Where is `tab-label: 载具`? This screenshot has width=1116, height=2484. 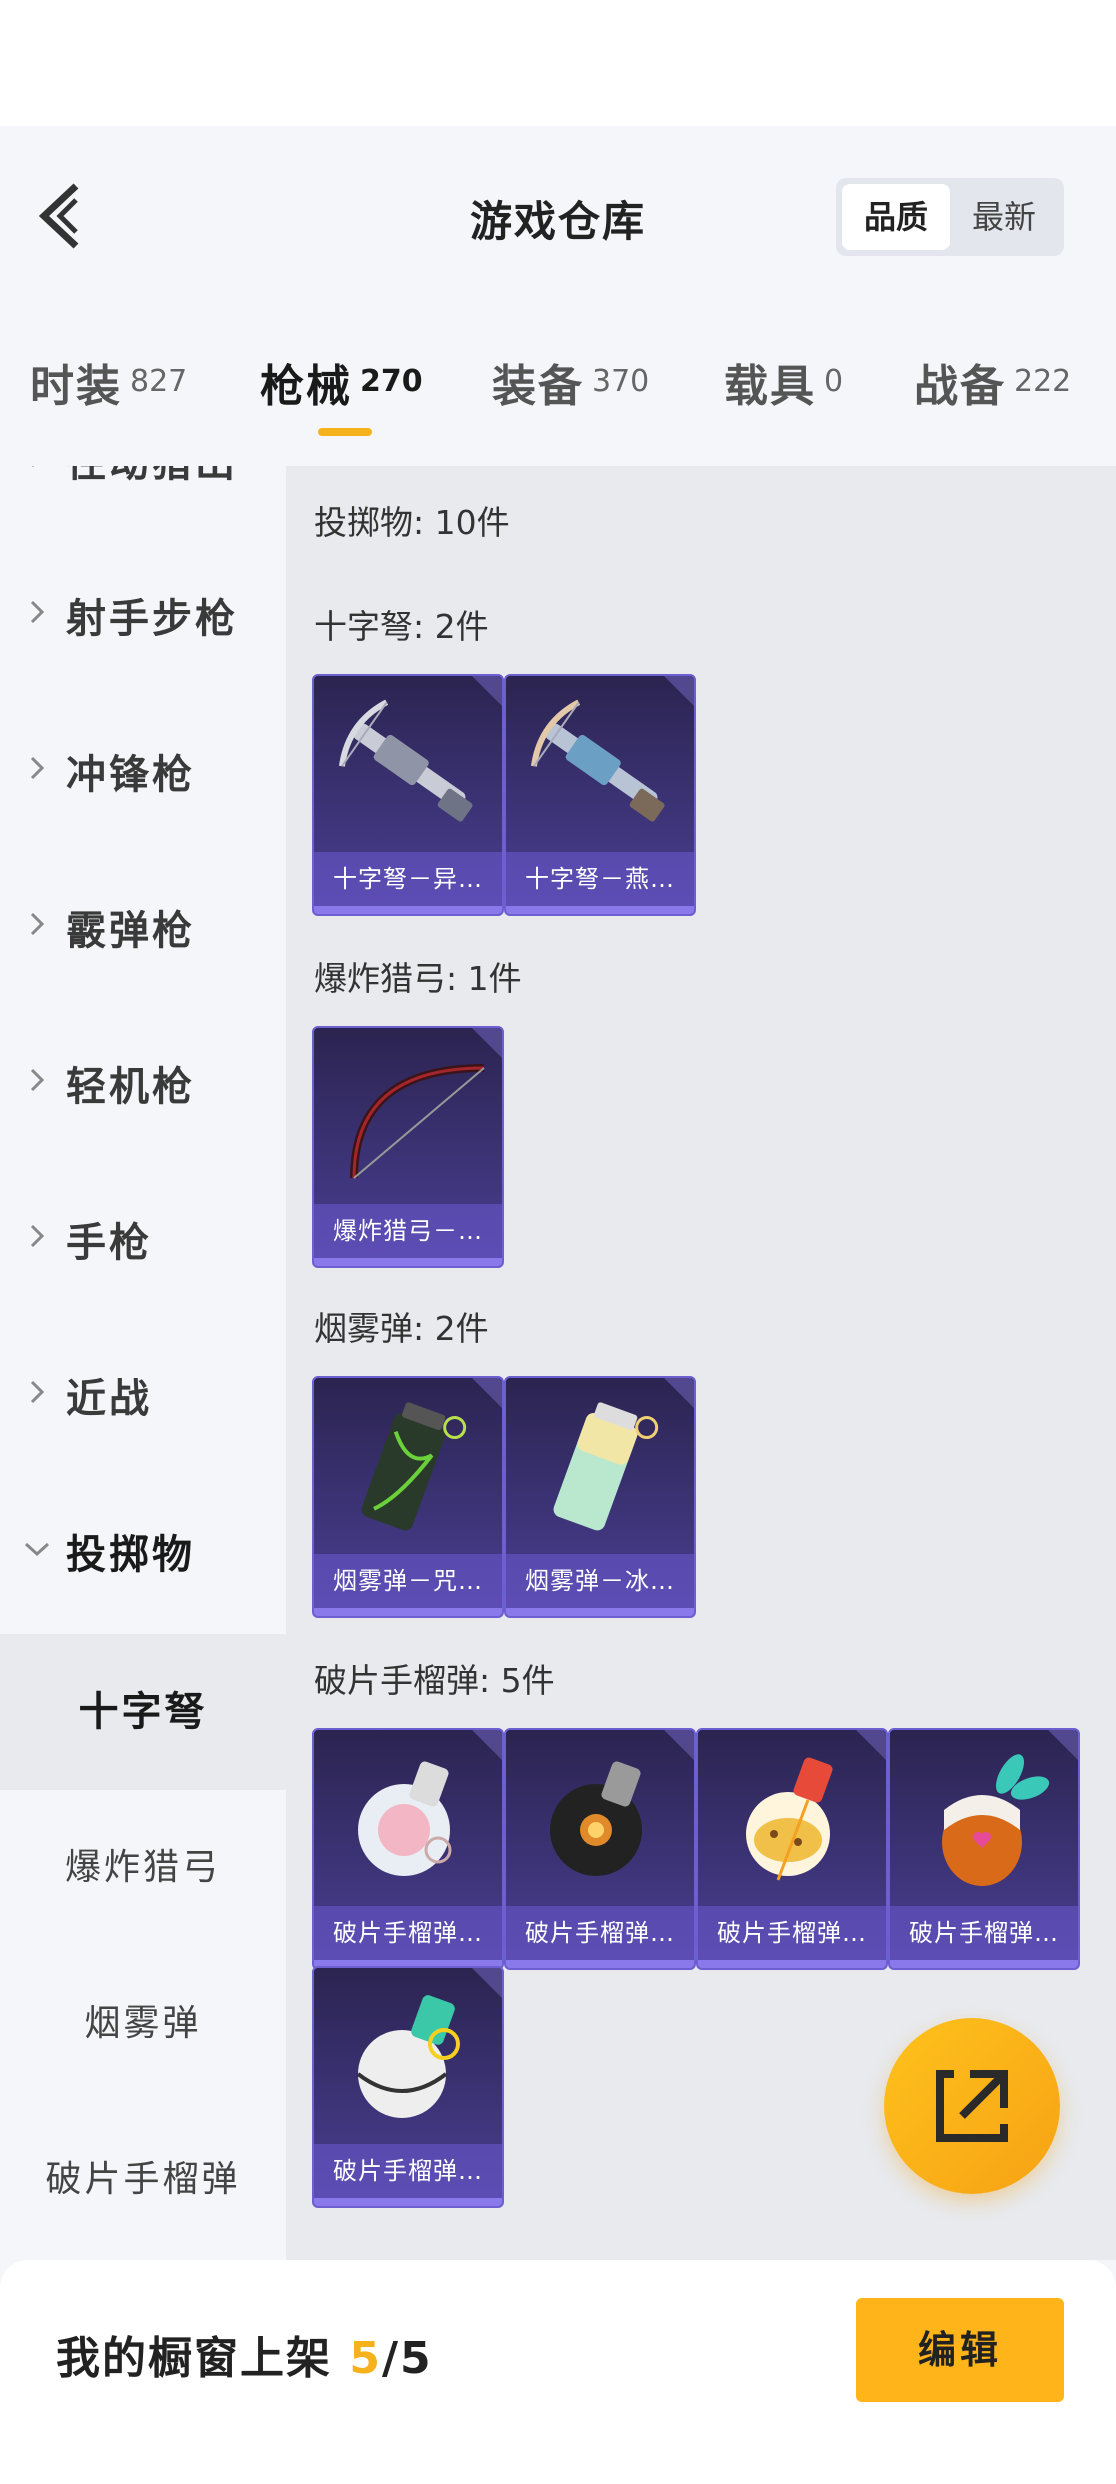 tab-label: 载具 is located at coordinates (770, 386).